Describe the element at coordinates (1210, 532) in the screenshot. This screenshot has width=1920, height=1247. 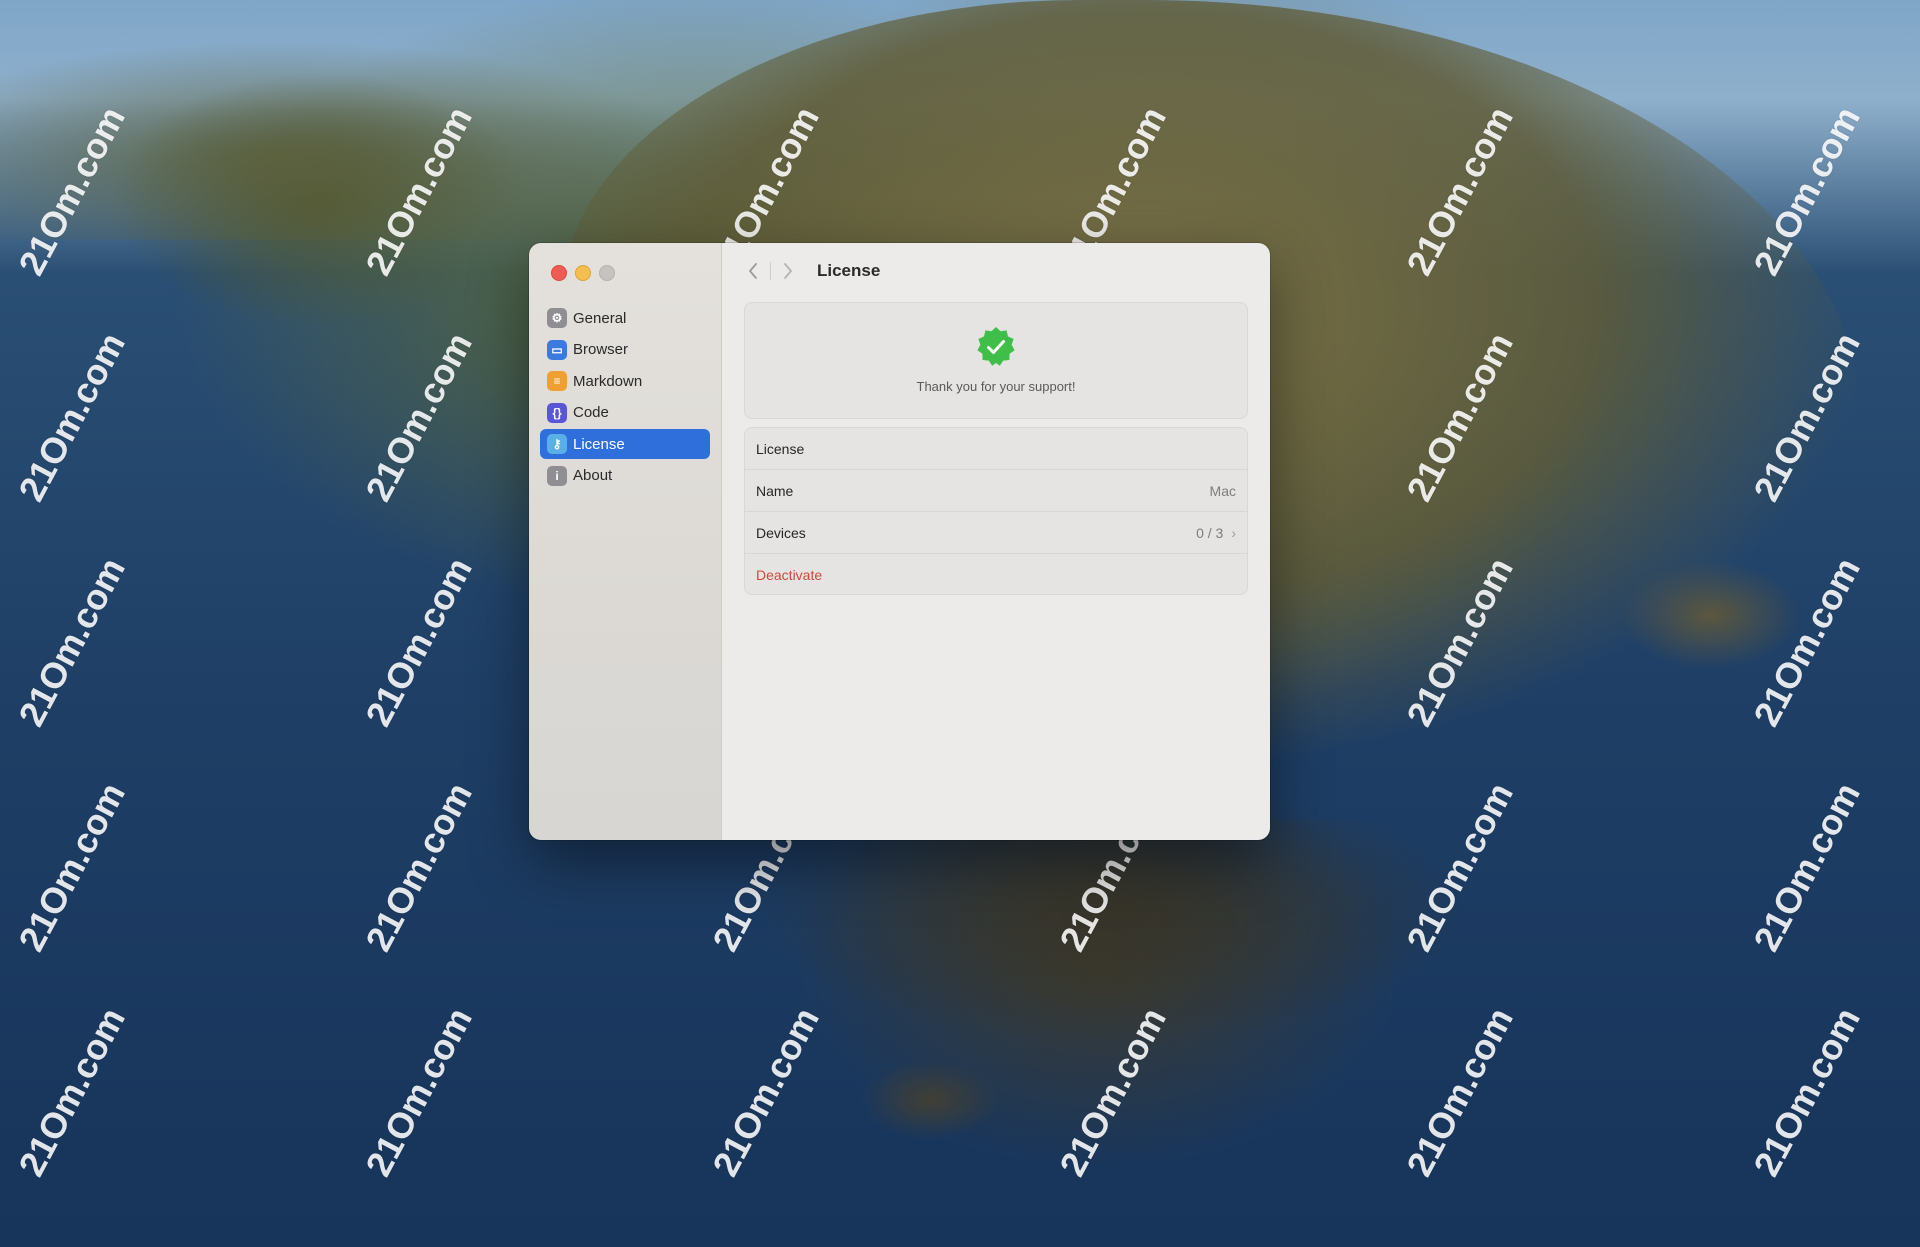
I see `devices-value: 0 / 3` at that location.